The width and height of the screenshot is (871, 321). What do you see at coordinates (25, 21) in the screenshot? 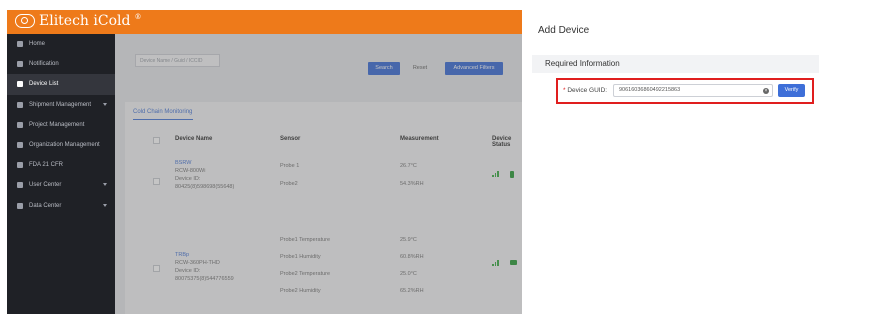
I see `logo-icon` at bounding box center [25, 21].